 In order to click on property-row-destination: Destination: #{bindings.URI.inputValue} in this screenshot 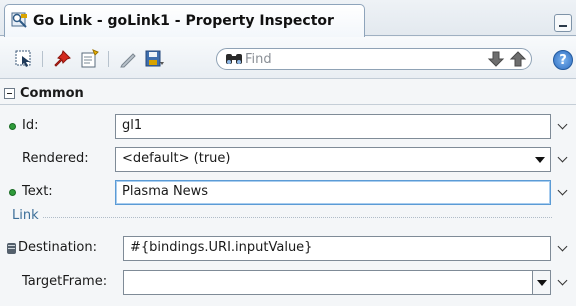, I will do `click(288, 249)`.